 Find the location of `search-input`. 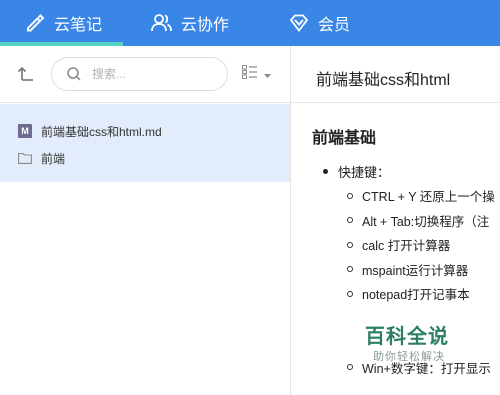

search-input is located at coordinates (152, 74).